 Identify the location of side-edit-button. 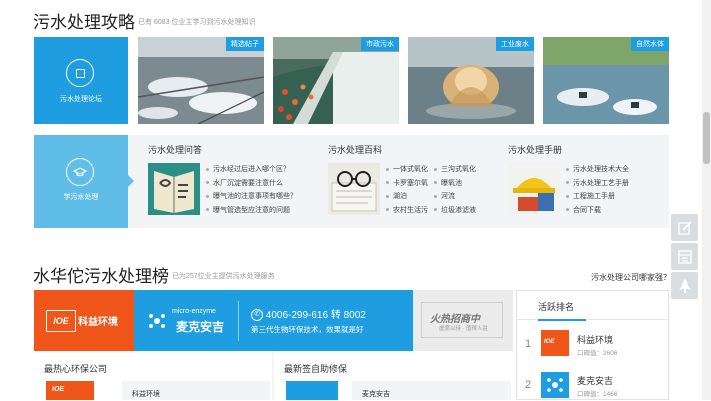
(684, 227).